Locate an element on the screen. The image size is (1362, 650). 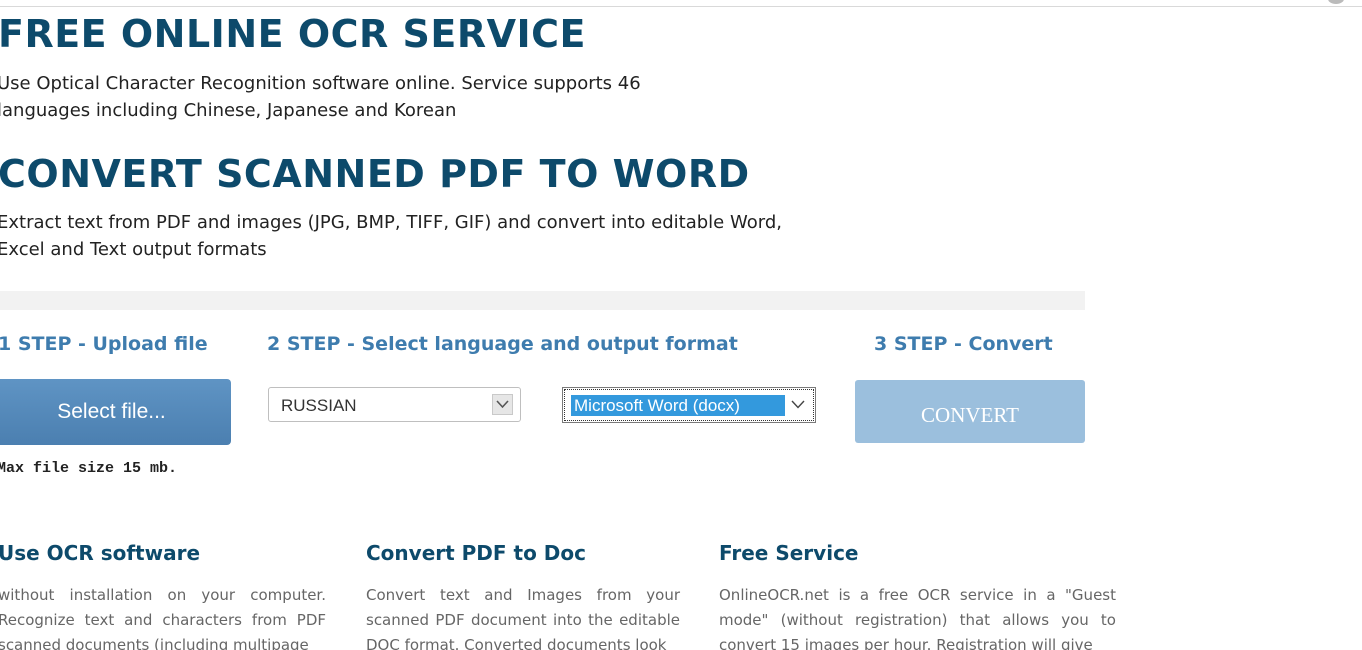
browser-top-edge is located at coordinates (681, 3).